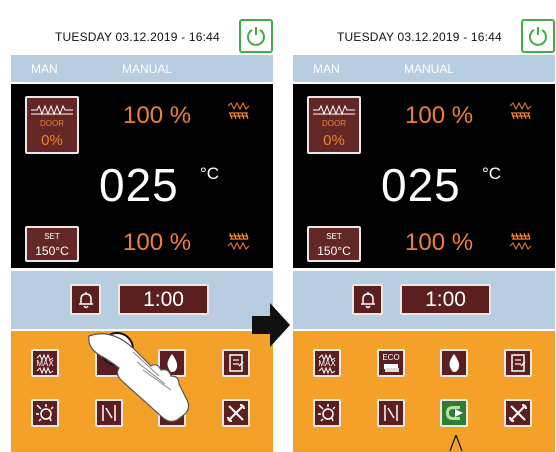 The height and width of the screenshot is (452, 556). Describe the element at coordinates (456, 443) in the screenshot. I see `pointer-arrow-icon` at that location.